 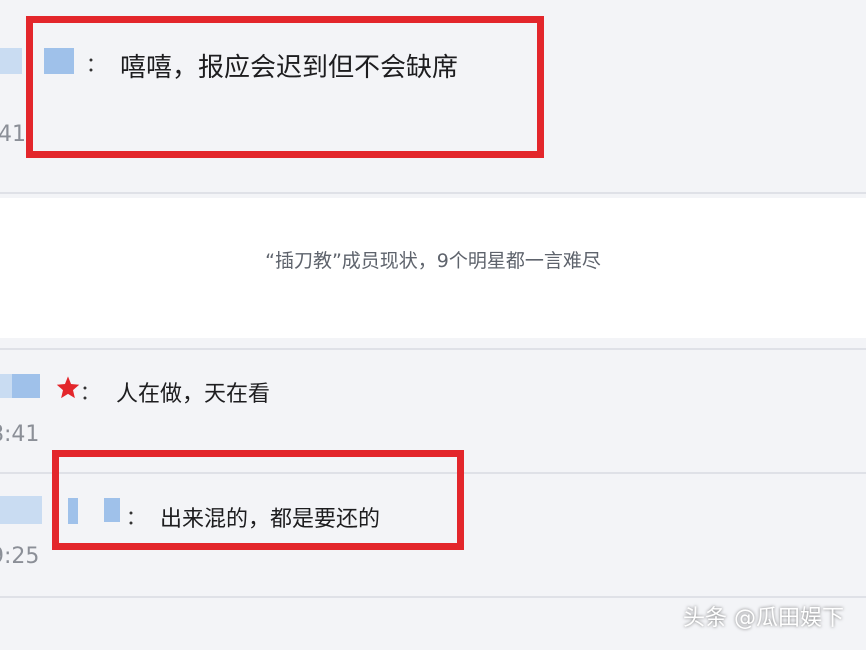 What do you see at coordinates (68, 387) in the screenshot?
I see `star-icon` at bounding box center [68, 387].